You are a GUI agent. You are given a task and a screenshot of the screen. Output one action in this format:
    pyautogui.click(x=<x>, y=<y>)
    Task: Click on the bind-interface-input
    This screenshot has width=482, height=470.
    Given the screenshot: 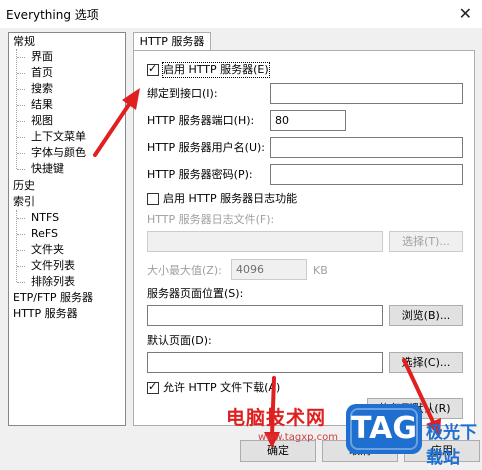 What is the action you would take?
    pyautogui.click(x=366, y=93)
    